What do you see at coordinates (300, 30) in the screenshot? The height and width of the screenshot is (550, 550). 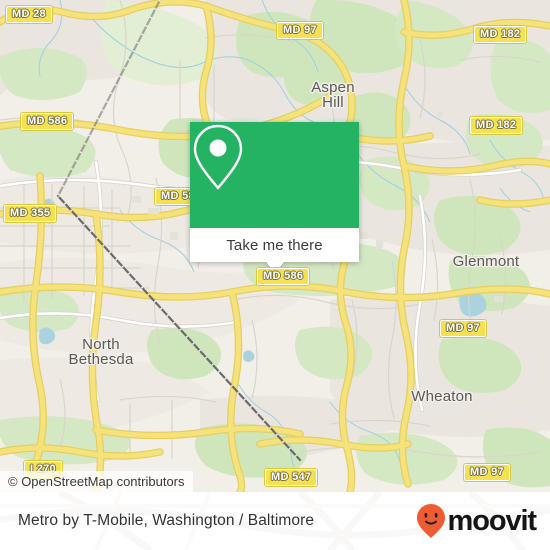 I see `highway-shield-md-97: MD 97` at bounding box center [300, 30].